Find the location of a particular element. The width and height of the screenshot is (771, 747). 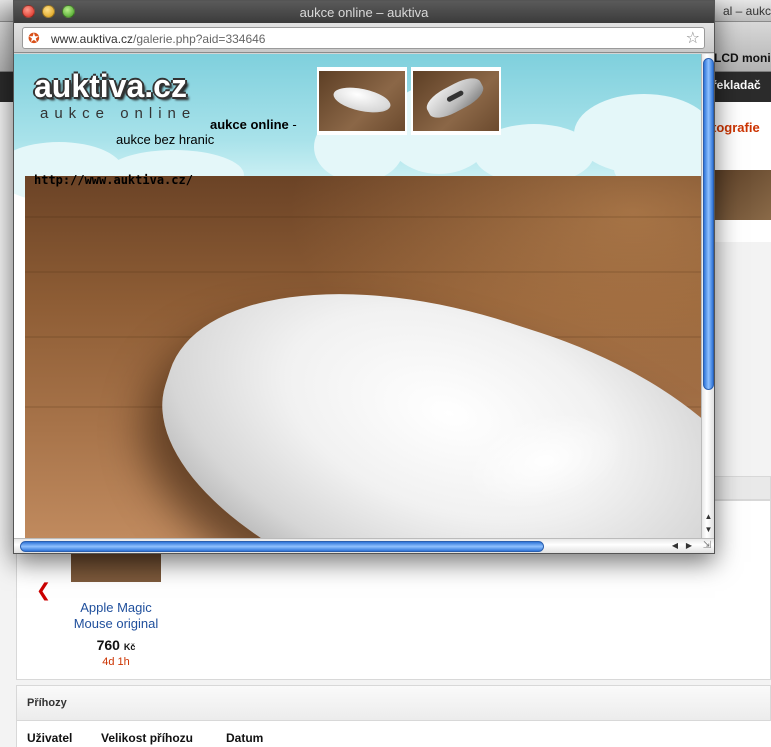

background-window-title: al – aukc is located at coordinates (746, 11).